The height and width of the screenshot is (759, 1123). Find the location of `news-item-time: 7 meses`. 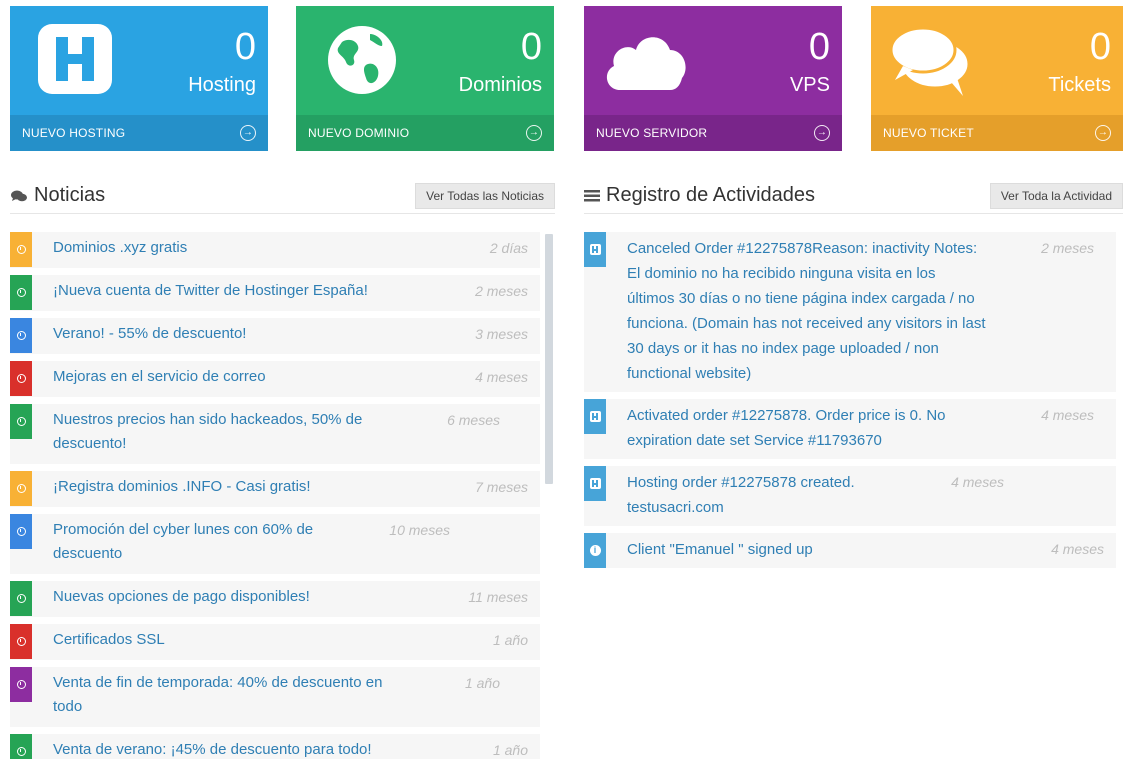

news-item-time: 7 meses is located at coordinates (501, 487).